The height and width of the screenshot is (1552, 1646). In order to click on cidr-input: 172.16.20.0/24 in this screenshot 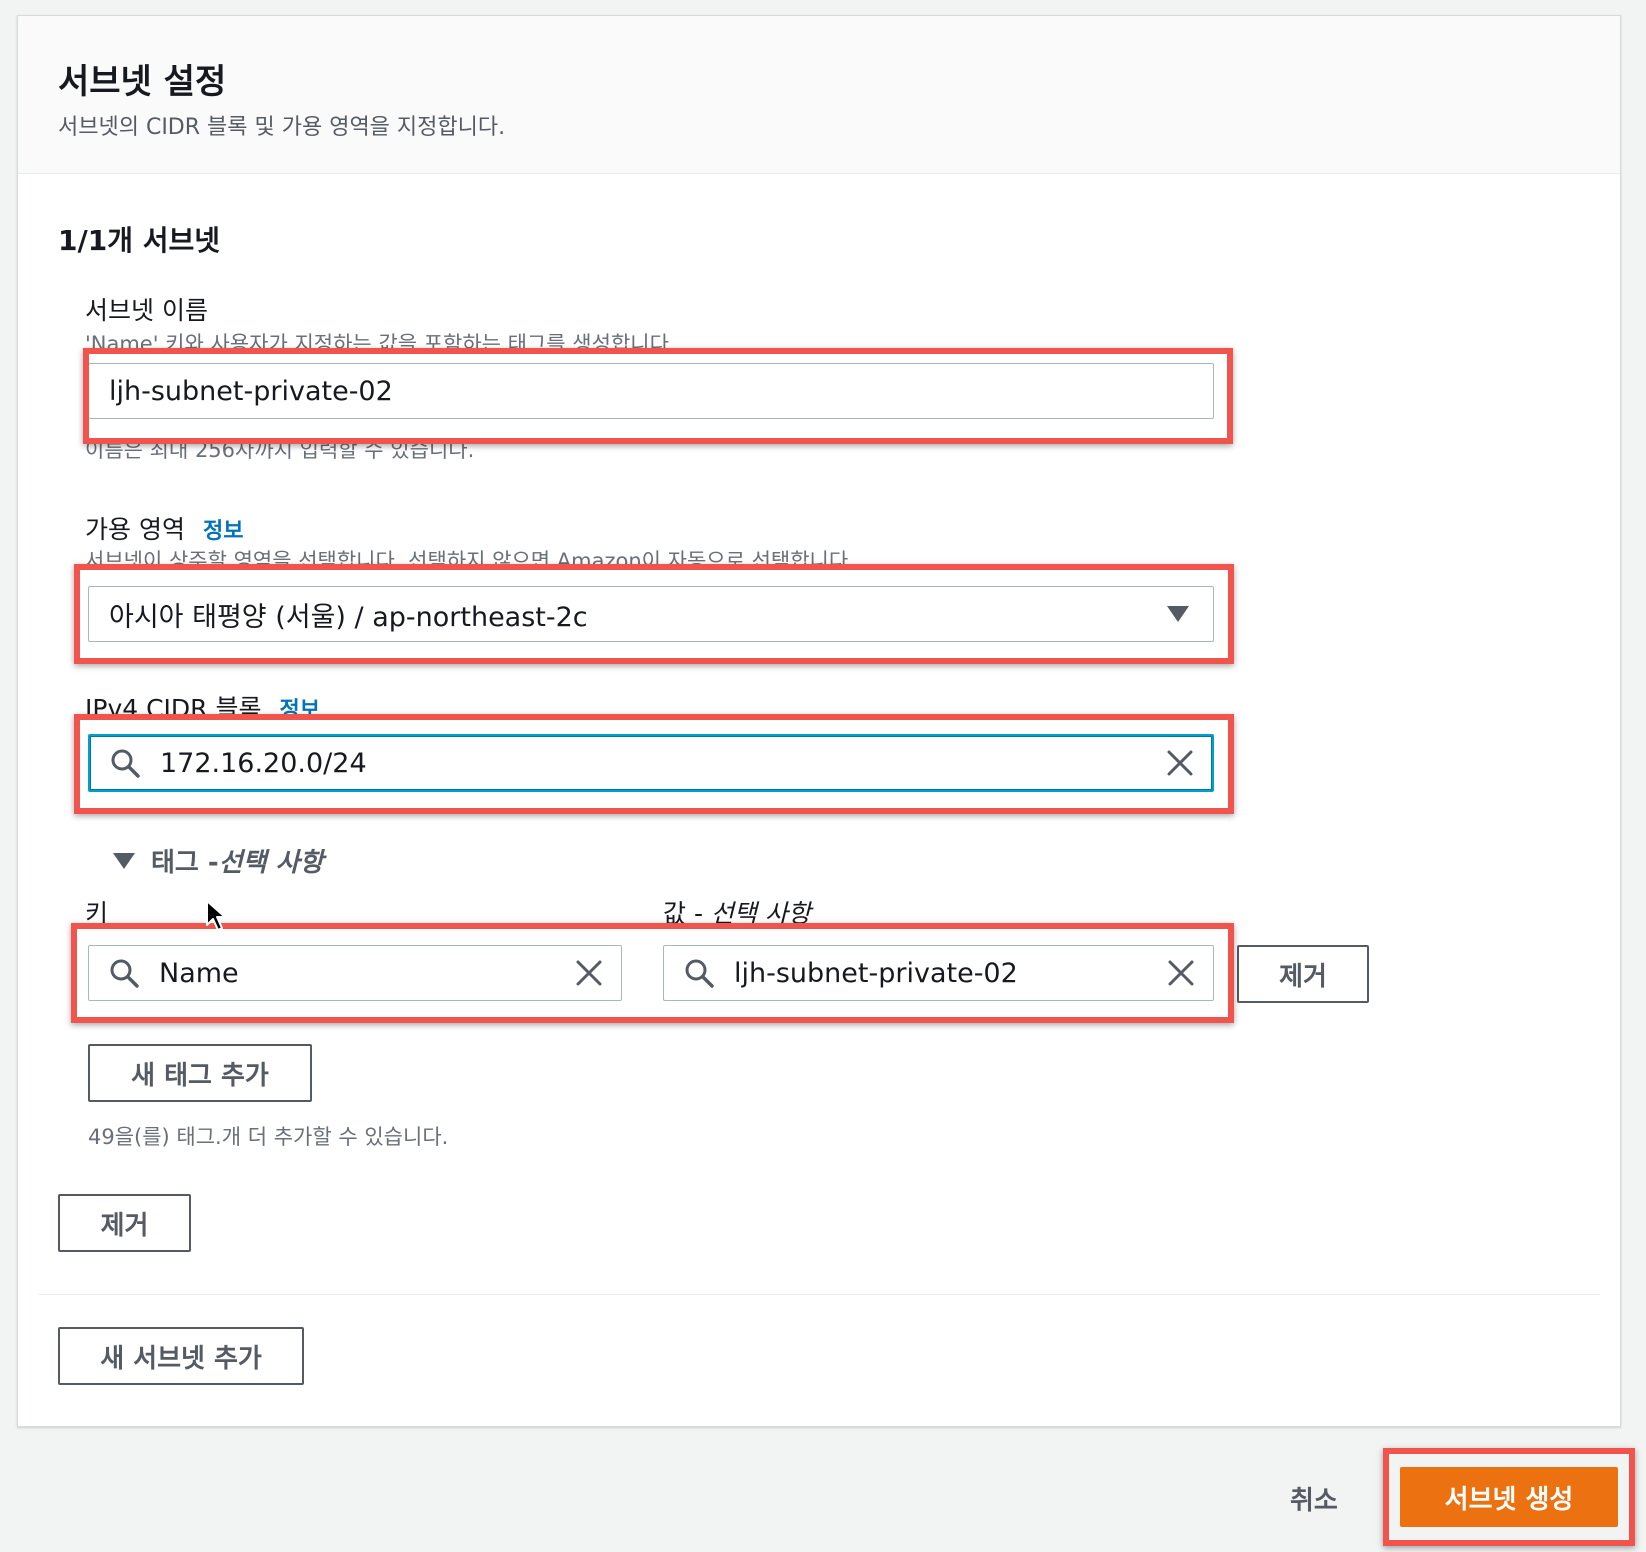, I will do `click(651, 763)`.